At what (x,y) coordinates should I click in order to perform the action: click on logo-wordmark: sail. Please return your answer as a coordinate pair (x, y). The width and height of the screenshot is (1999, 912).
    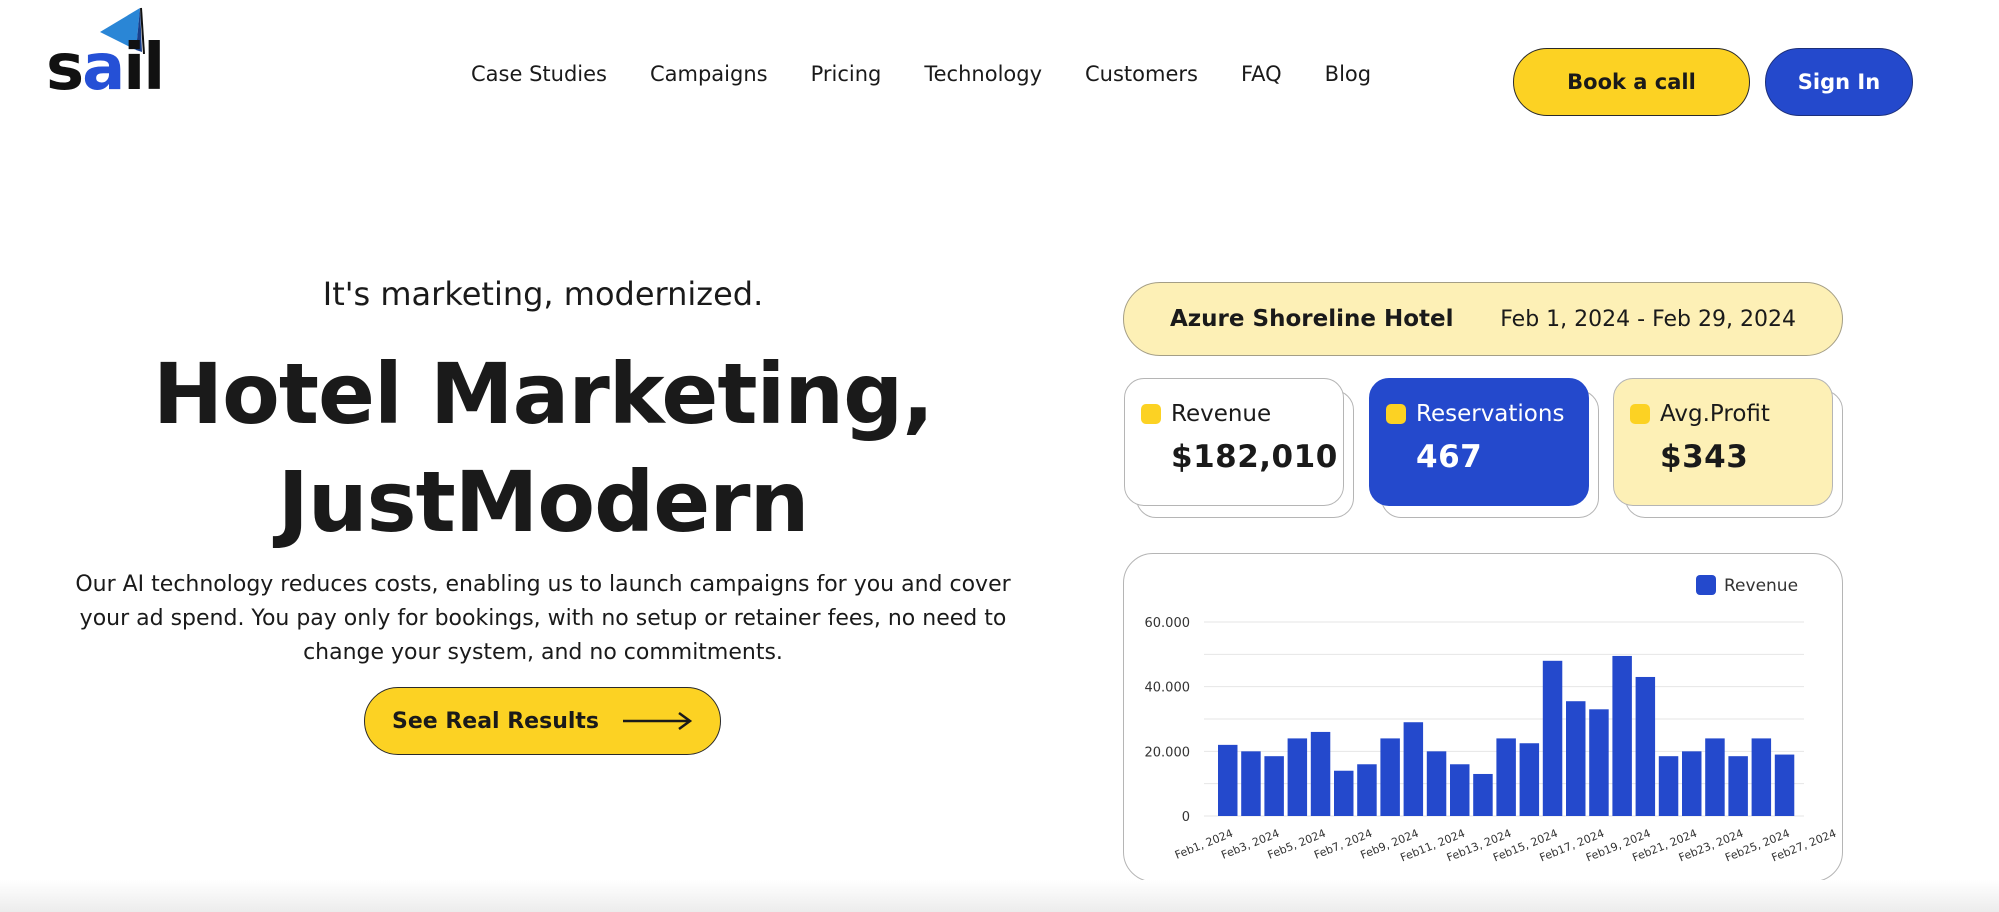
    Looking at the image, I should click on (105, 68).